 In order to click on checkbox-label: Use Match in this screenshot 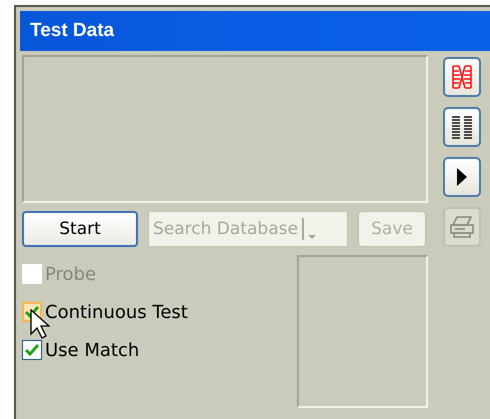, I will do `click(92, 350)`.